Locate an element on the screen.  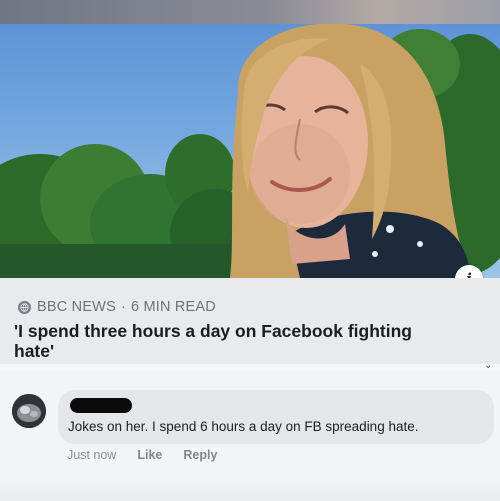
reply-button: Reply is located at coordinates (200, 455).